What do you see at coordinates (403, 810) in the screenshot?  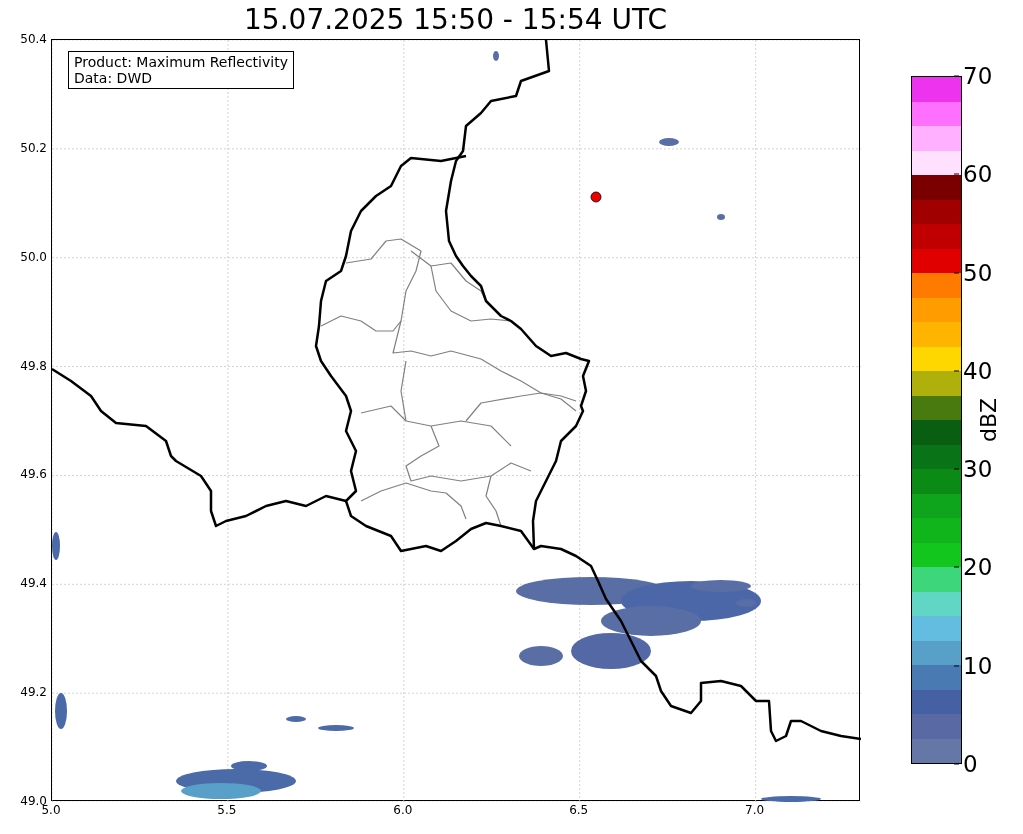 I see `x-tick-label: 6.0` at bounding box center [403, 810].